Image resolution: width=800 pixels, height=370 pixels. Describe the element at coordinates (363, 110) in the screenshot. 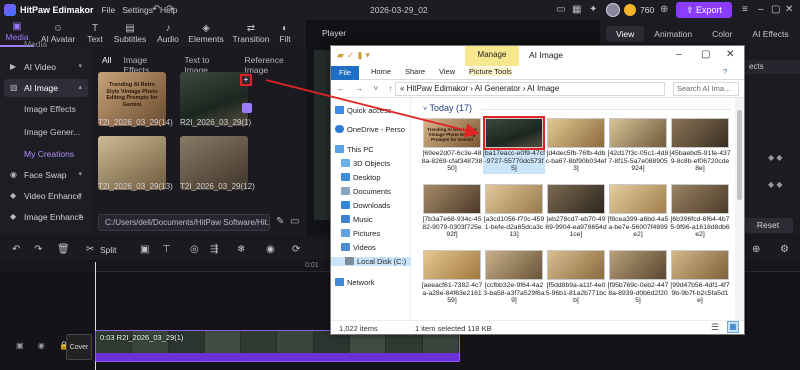

I see `nav-quick-access: Quick access` at that location.